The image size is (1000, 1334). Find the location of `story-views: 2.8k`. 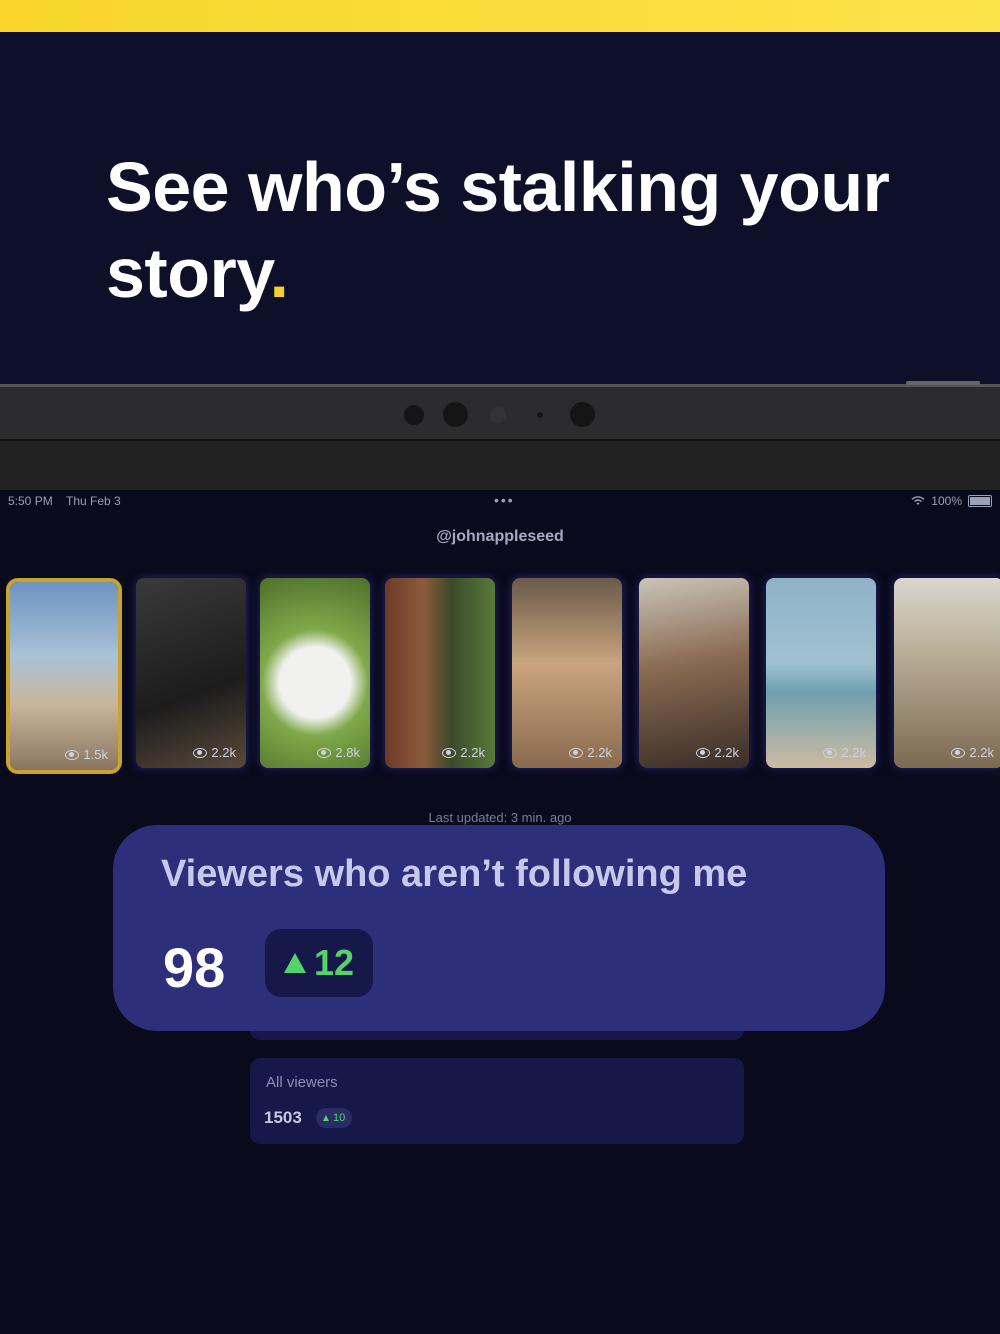

story-views: 2.8k is located at coordinates (338, 752).